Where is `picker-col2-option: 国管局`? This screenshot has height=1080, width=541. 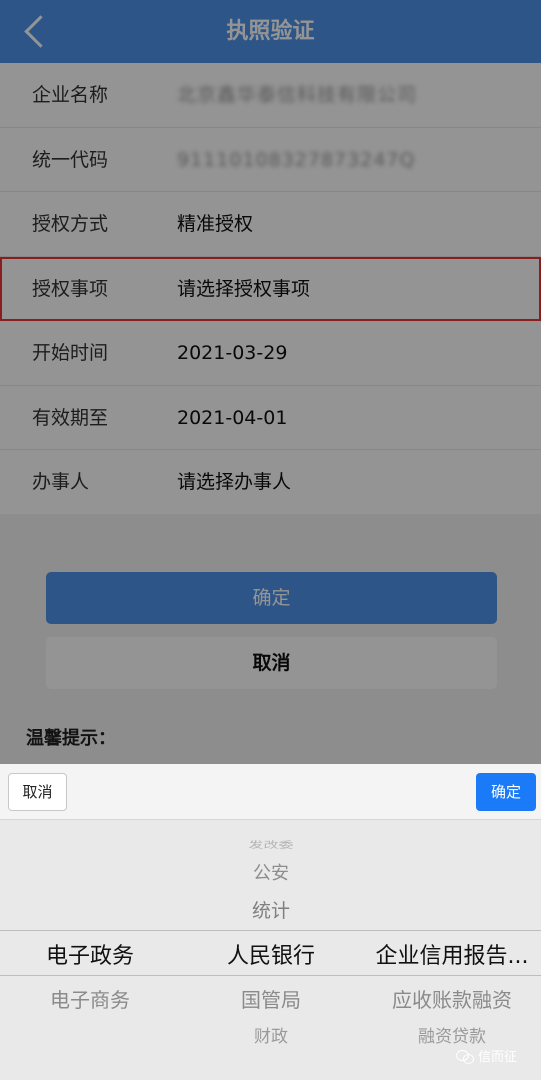
picker-col2-option: 国管局 is located at coordinates (271, 998).